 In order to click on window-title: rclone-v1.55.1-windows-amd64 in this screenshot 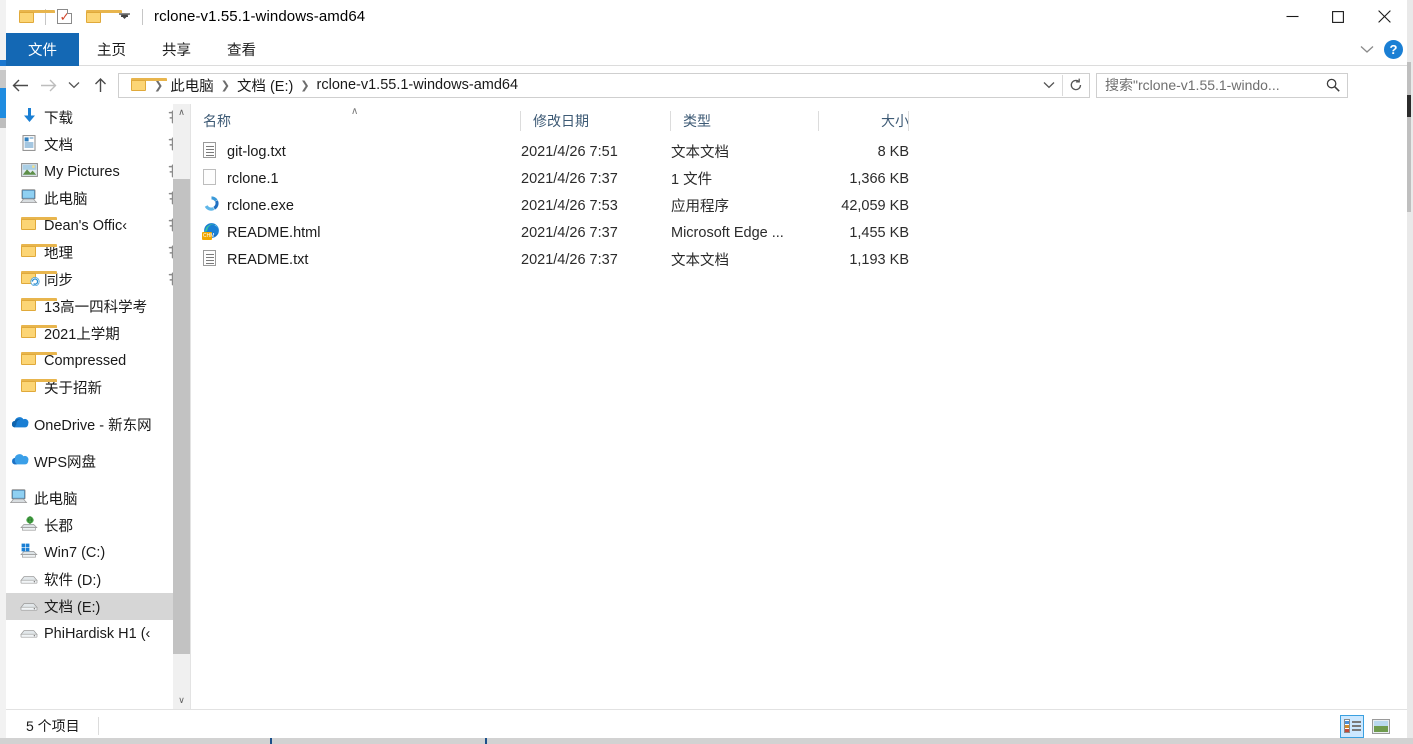, I will do `click(260, 16)`.